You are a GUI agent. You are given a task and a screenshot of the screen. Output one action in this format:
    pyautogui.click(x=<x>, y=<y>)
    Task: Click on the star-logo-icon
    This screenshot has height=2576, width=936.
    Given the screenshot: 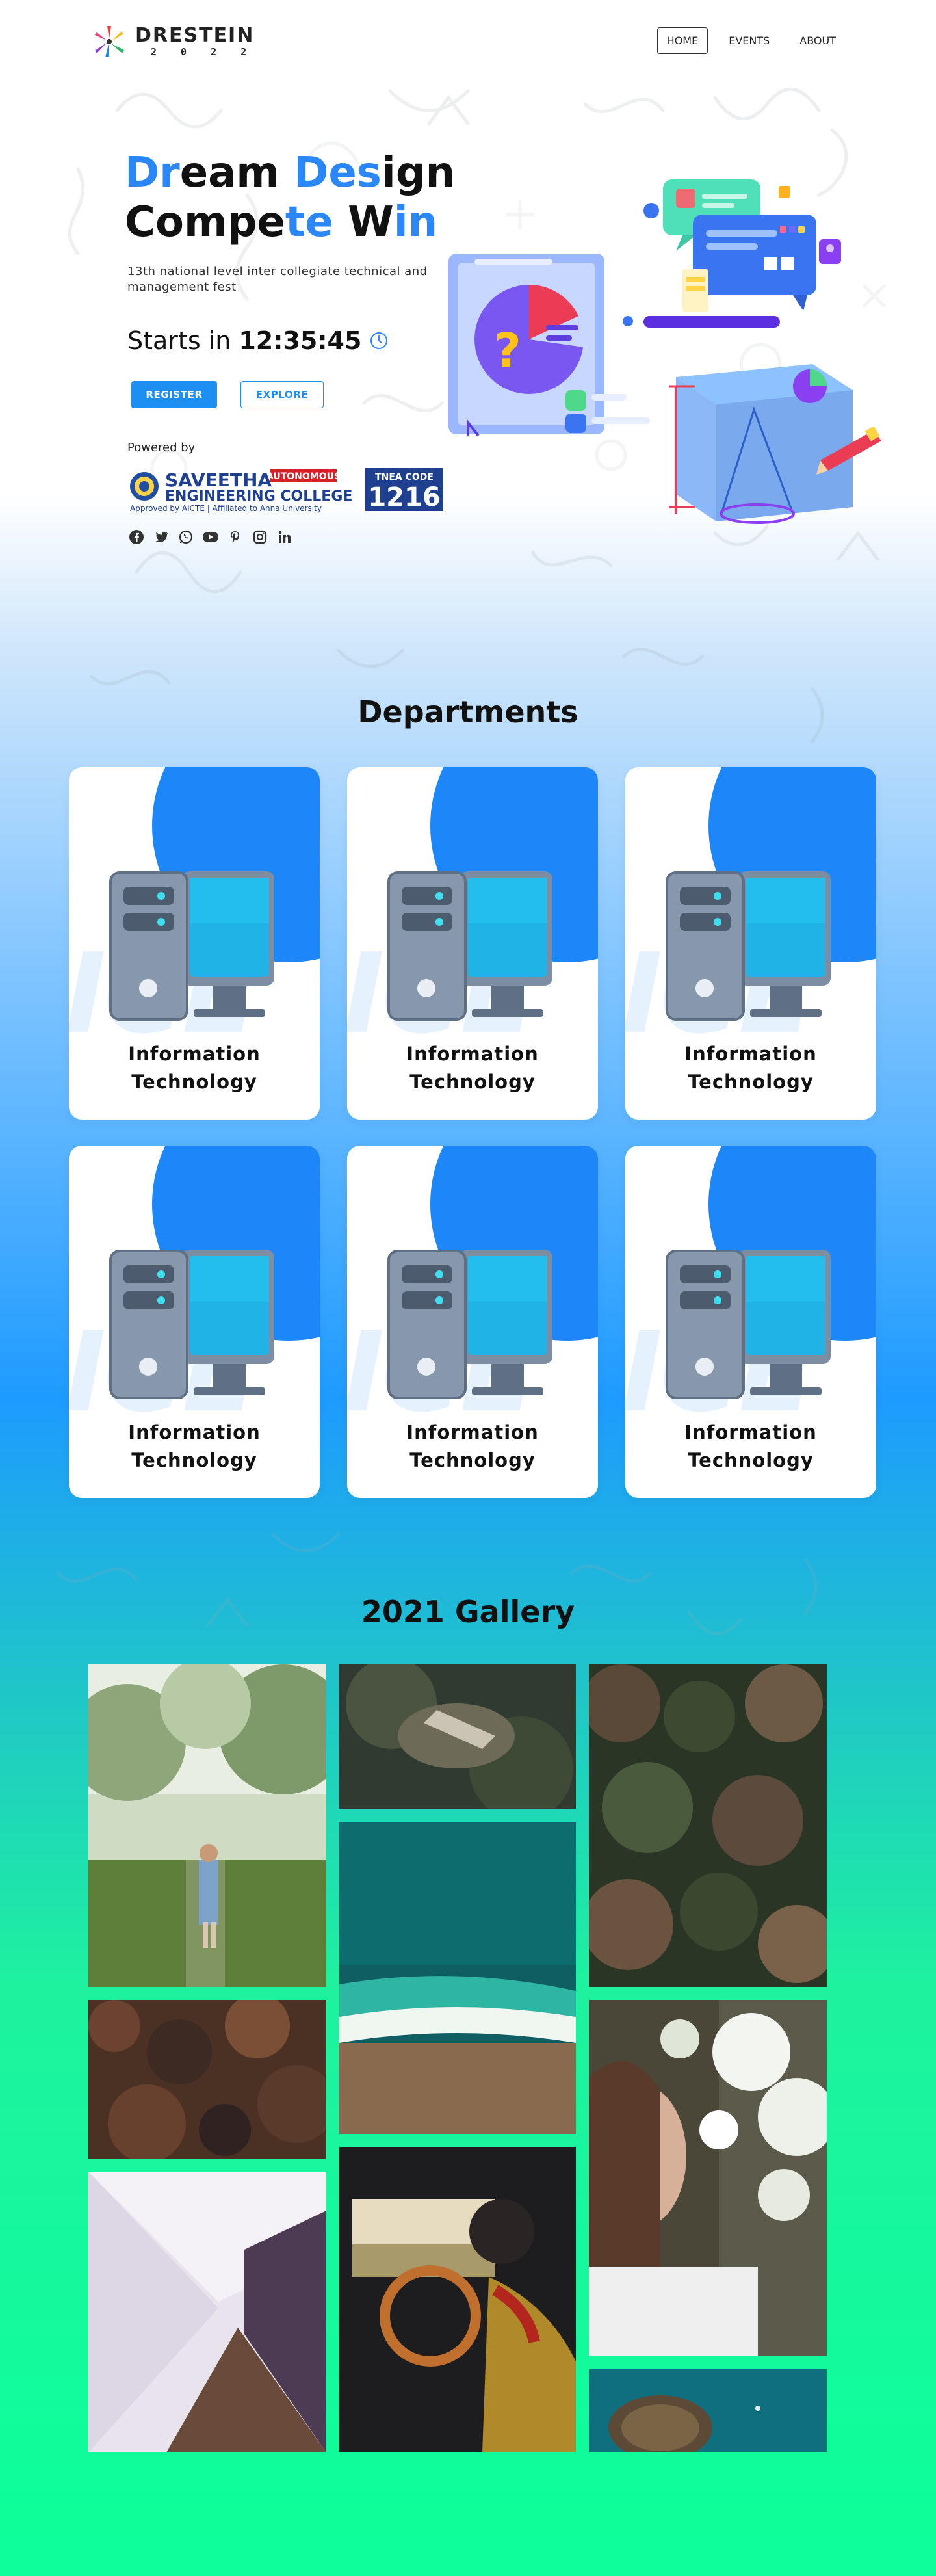 What is the action you would take?
    pyautogui.click(x=110, y=41)
    